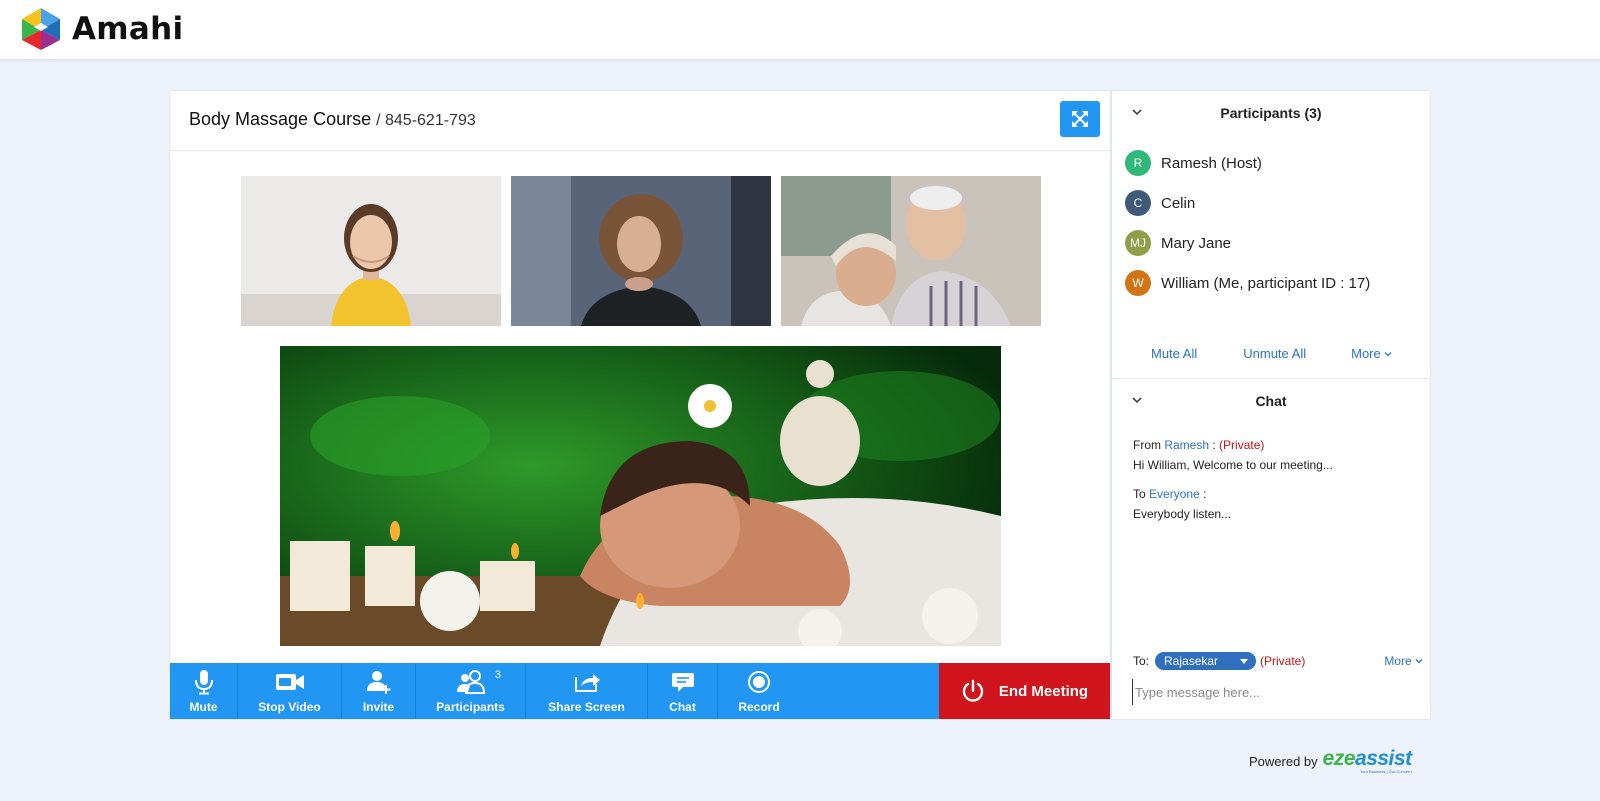 The image size is (1600, 801). I want to click on recipient-private-tag: (Private), so click(1283, 661).